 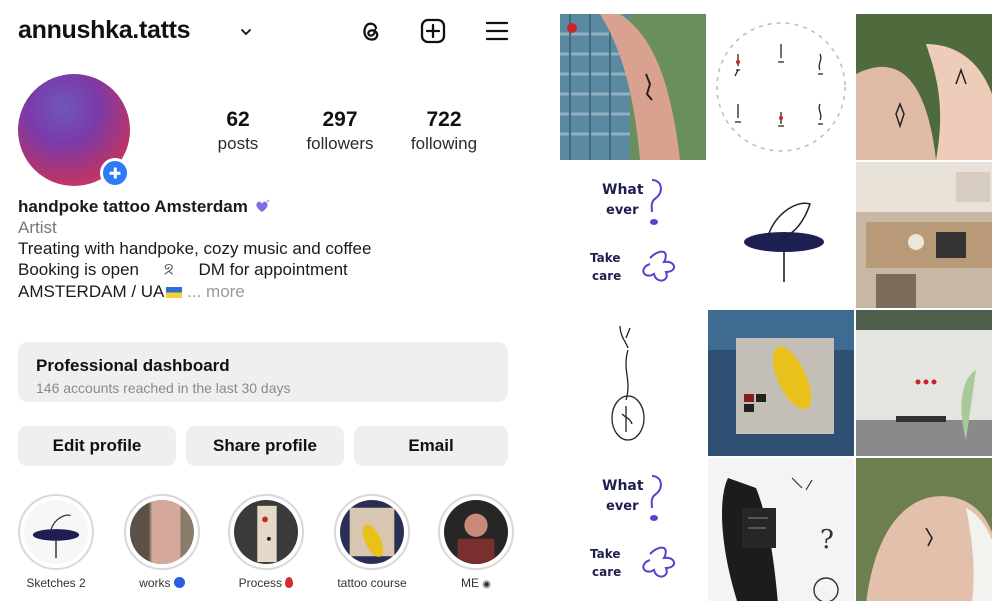 I want to click on bio-line-2a: Booking is open, so click(x=78, y=269).